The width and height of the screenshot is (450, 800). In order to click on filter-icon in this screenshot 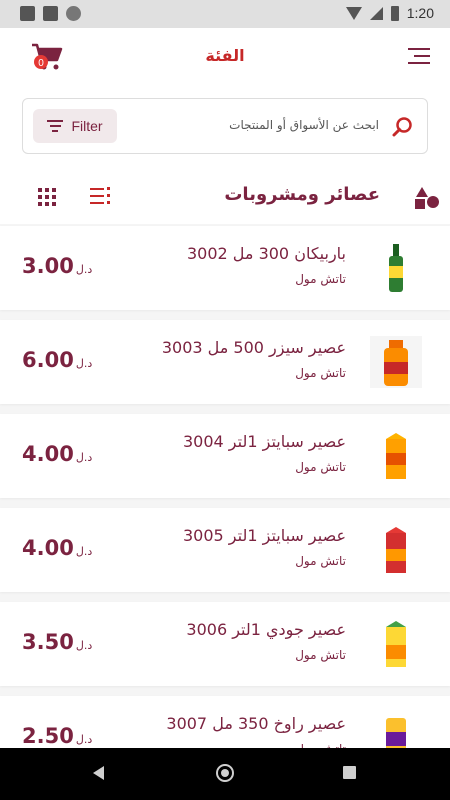, I will do `click(55, 126)`.